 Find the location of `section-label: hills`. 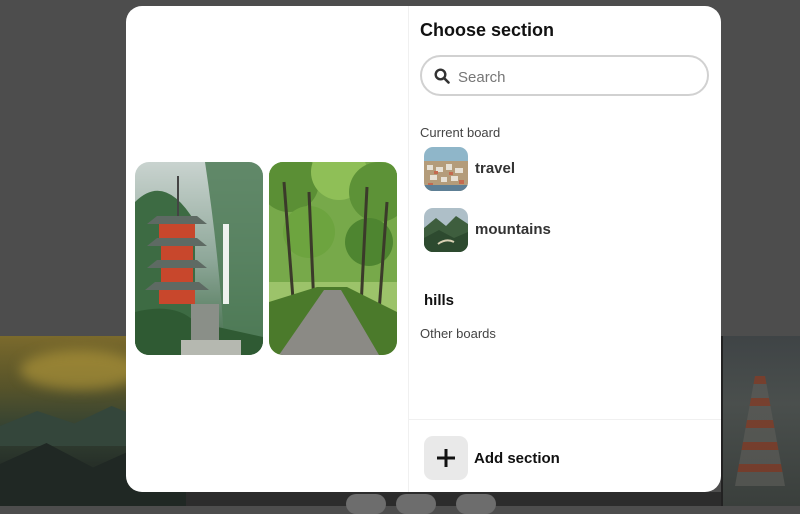

section-label: hills is located at coordinates (439, 300).